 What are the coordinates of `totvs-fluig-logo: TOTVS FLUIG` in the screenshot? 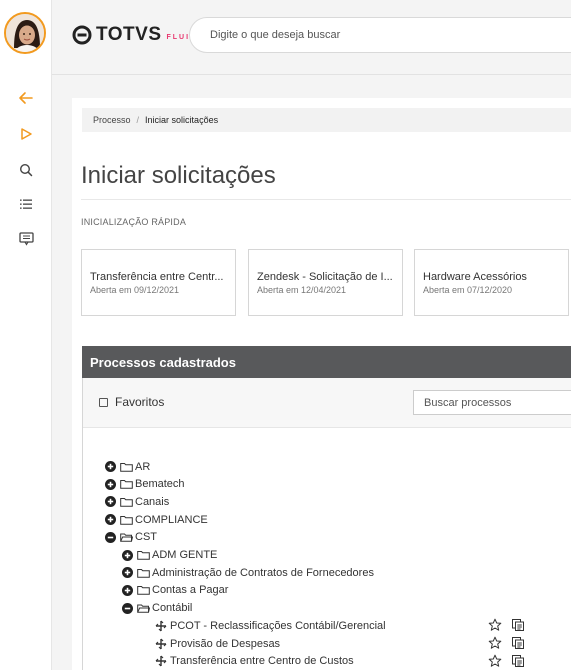 It's located at (135, 35).